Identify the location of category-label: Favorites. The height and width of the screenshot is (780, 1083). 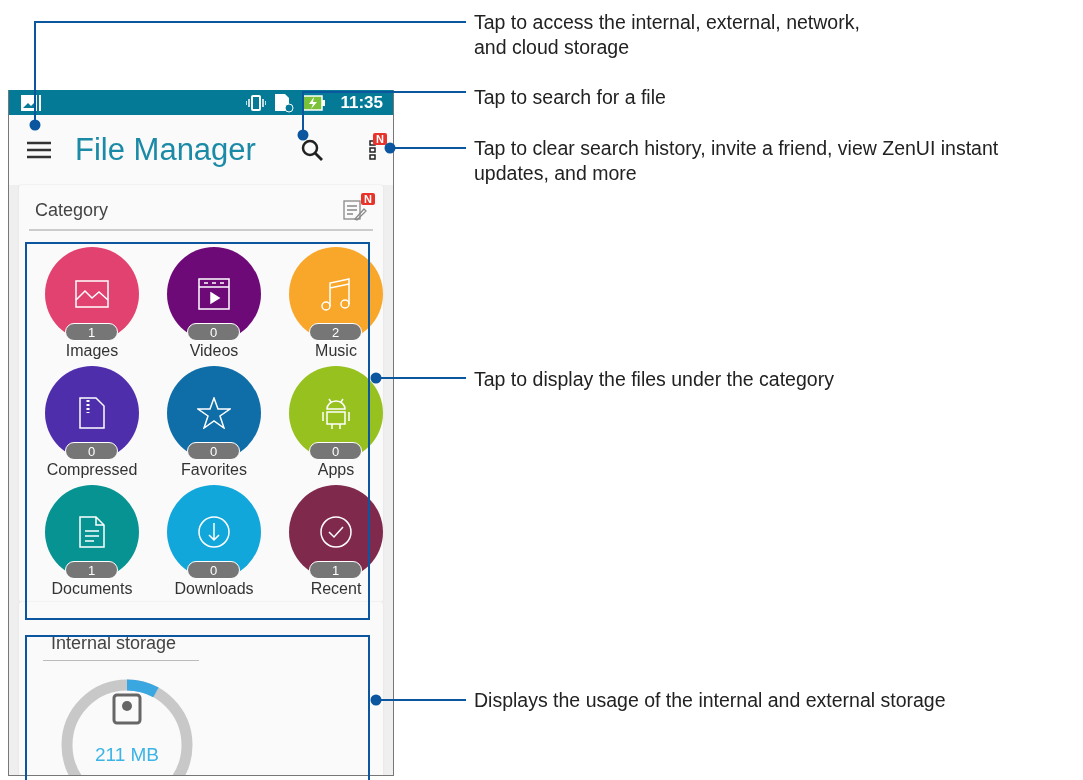
(214, 470).